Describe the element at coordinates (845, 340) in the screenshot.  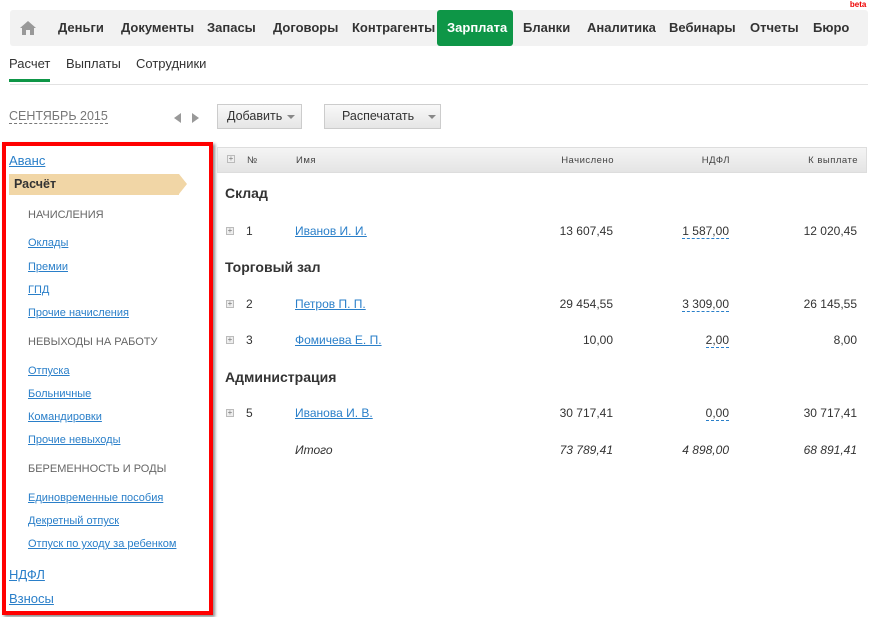
I see `row-payout: 8,00` at that location.